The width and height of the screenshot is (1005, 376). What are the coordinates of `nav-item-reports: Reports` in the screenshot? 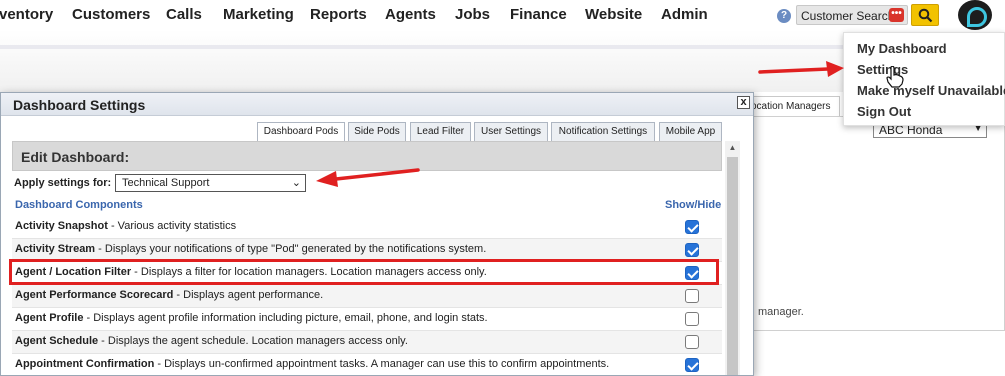 It's located at (338, 14).